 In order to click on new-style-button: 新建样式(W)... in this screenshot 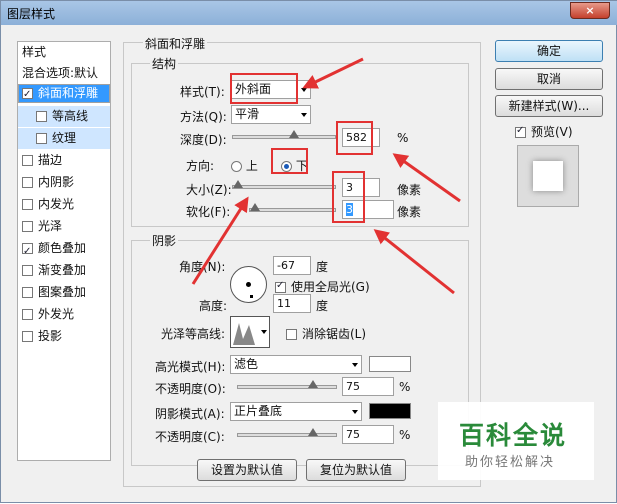, I will do `click(549, 106)`.